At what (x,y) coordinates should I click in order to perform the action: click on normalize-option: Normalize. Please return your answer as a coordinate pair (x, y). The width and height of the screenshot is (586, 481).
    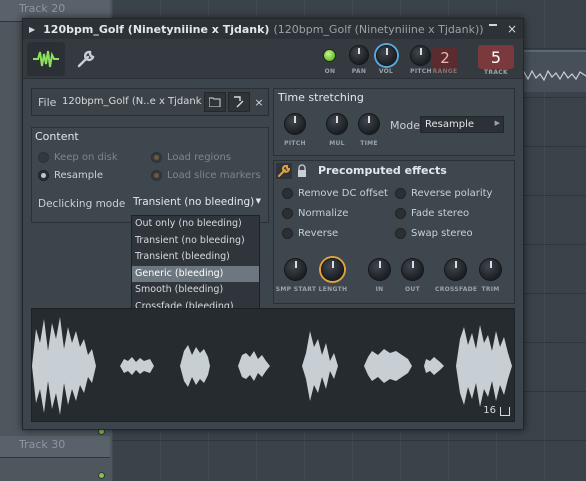
    Looking at the image, I should click on (315, 213).